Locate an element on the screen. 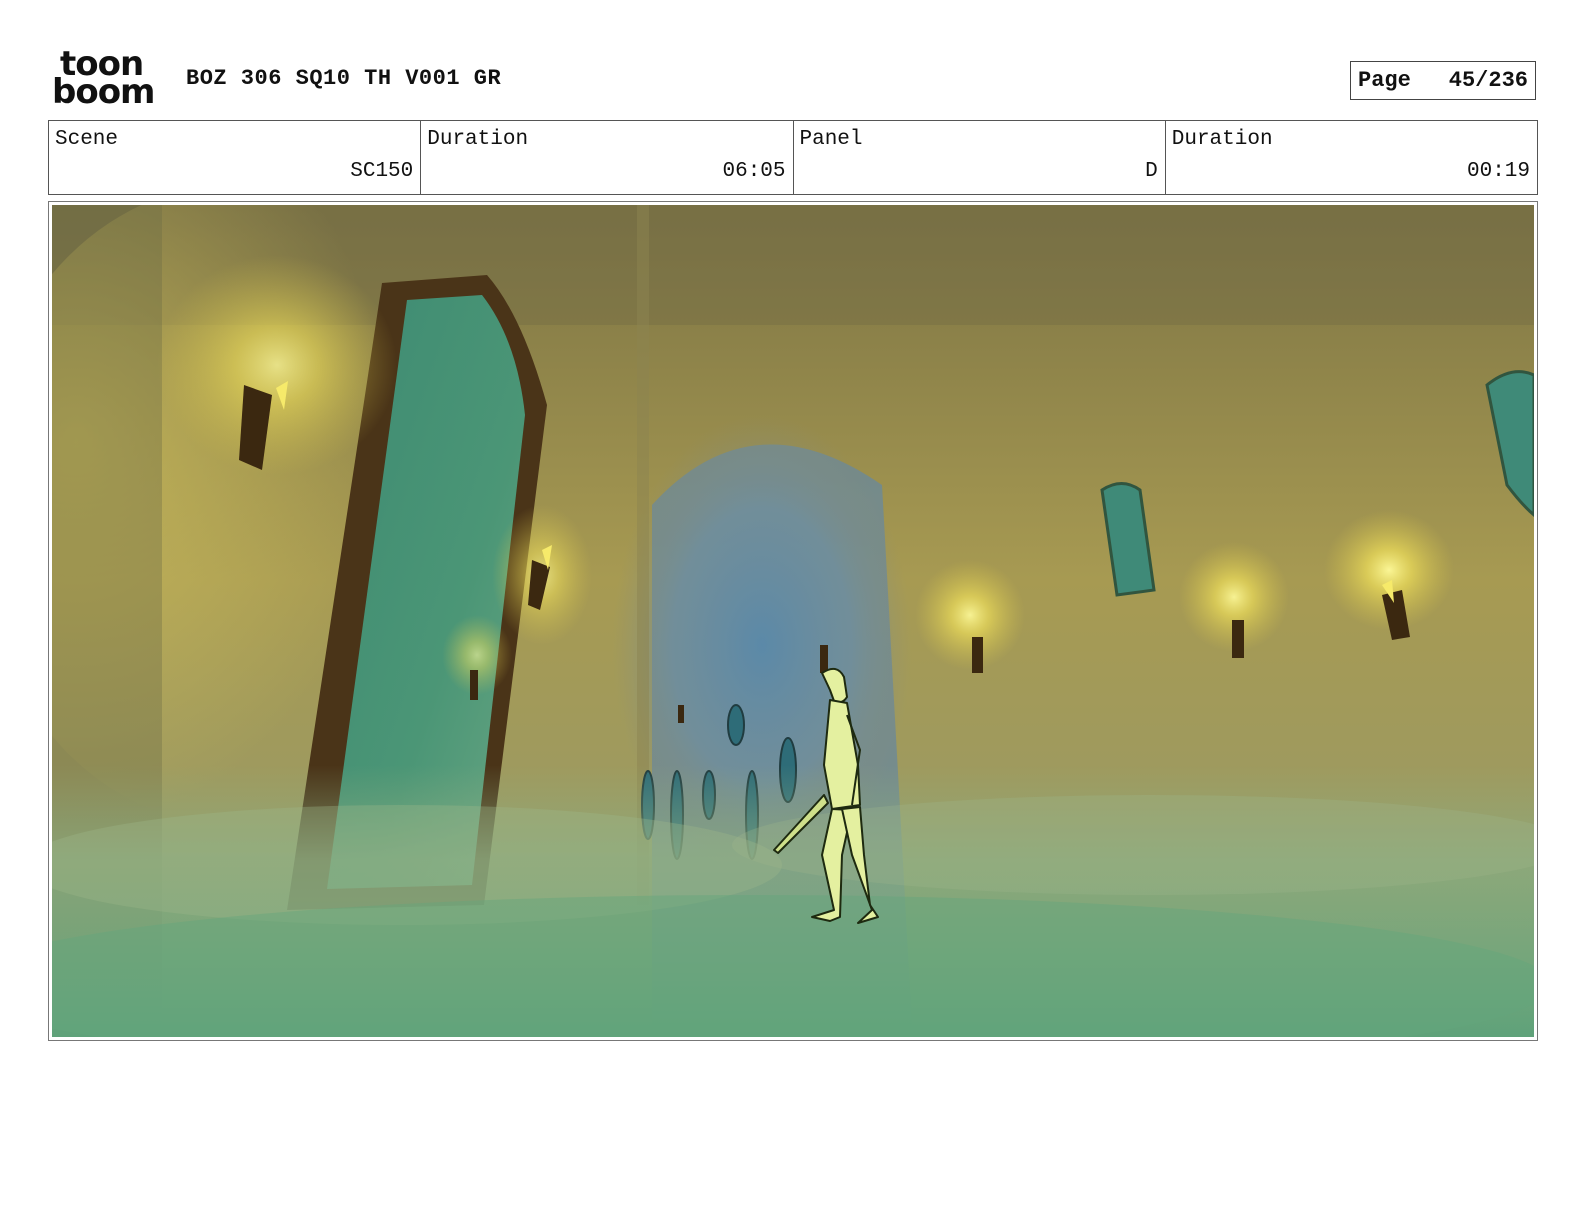 The image size is (1584, 1224). panel-label: Panel is located at coordinates (831, 139).